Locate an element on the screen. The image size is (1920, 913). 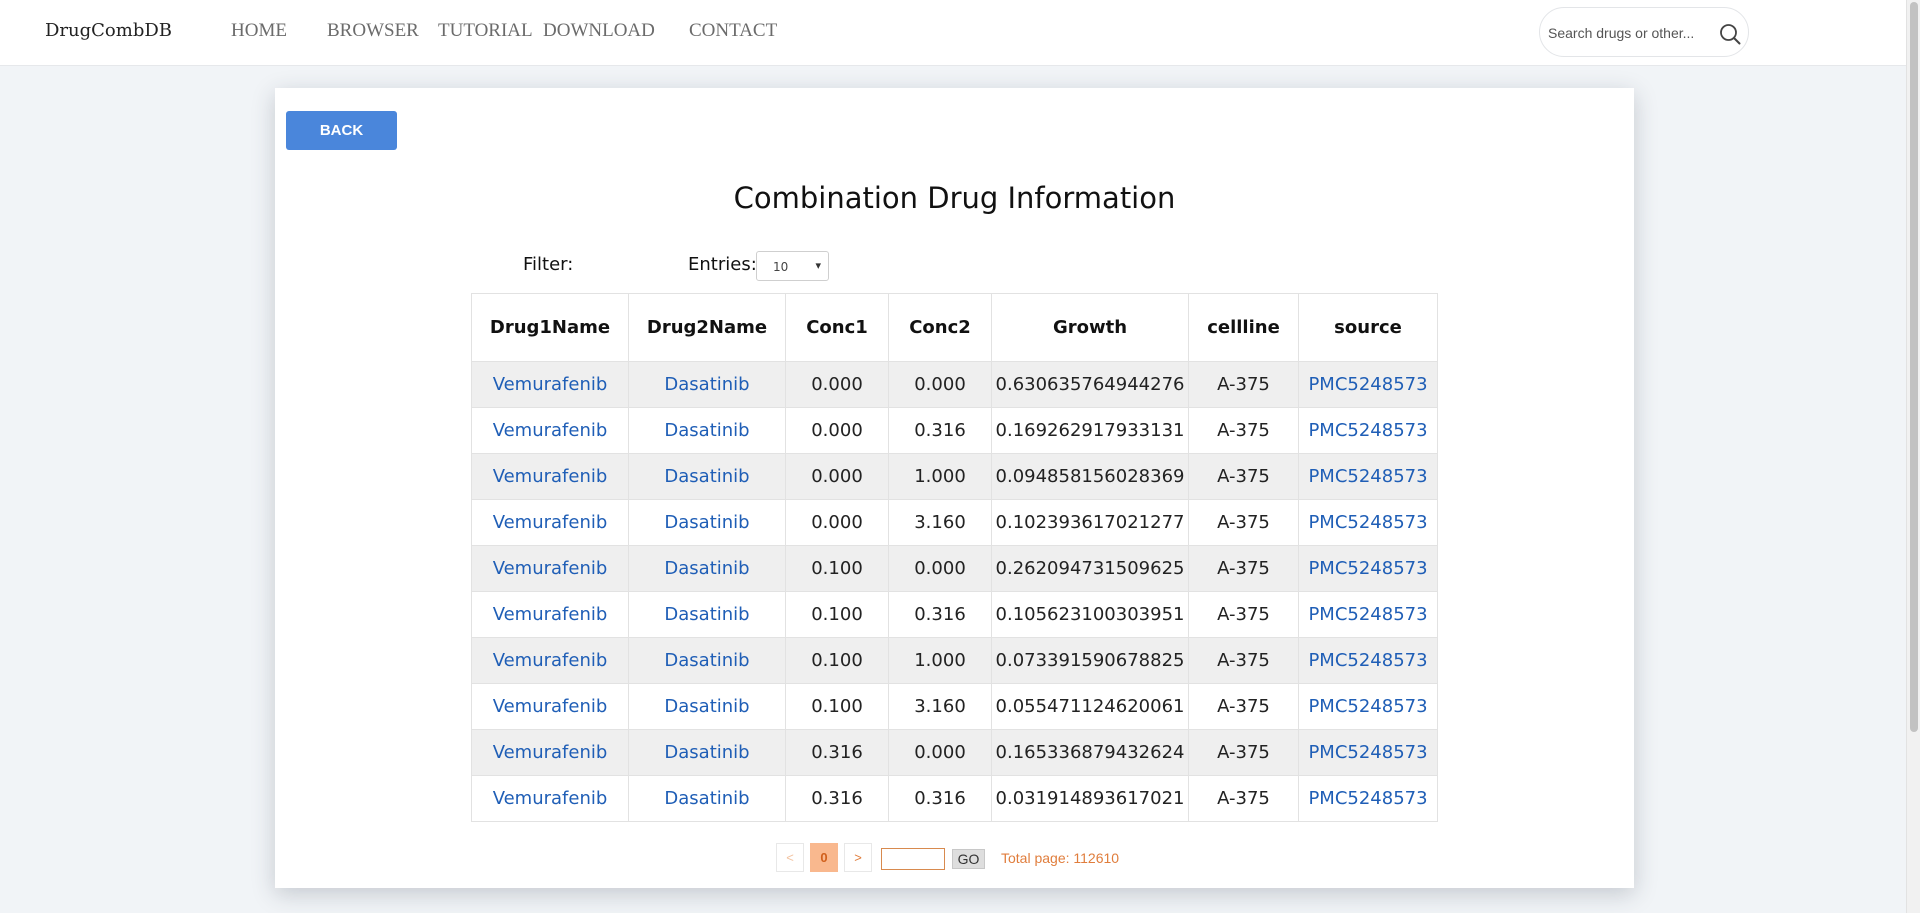
column-header-source: source is located at coordinates (1368, 327).